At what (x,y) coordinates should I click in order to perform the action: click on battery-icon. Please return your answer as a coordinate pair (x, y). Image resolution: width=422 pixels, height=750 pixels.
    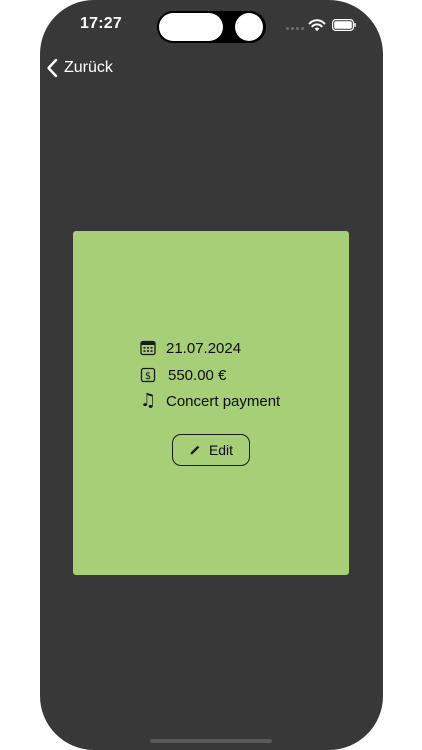
    Looking at the image, I should click on (344, 25).